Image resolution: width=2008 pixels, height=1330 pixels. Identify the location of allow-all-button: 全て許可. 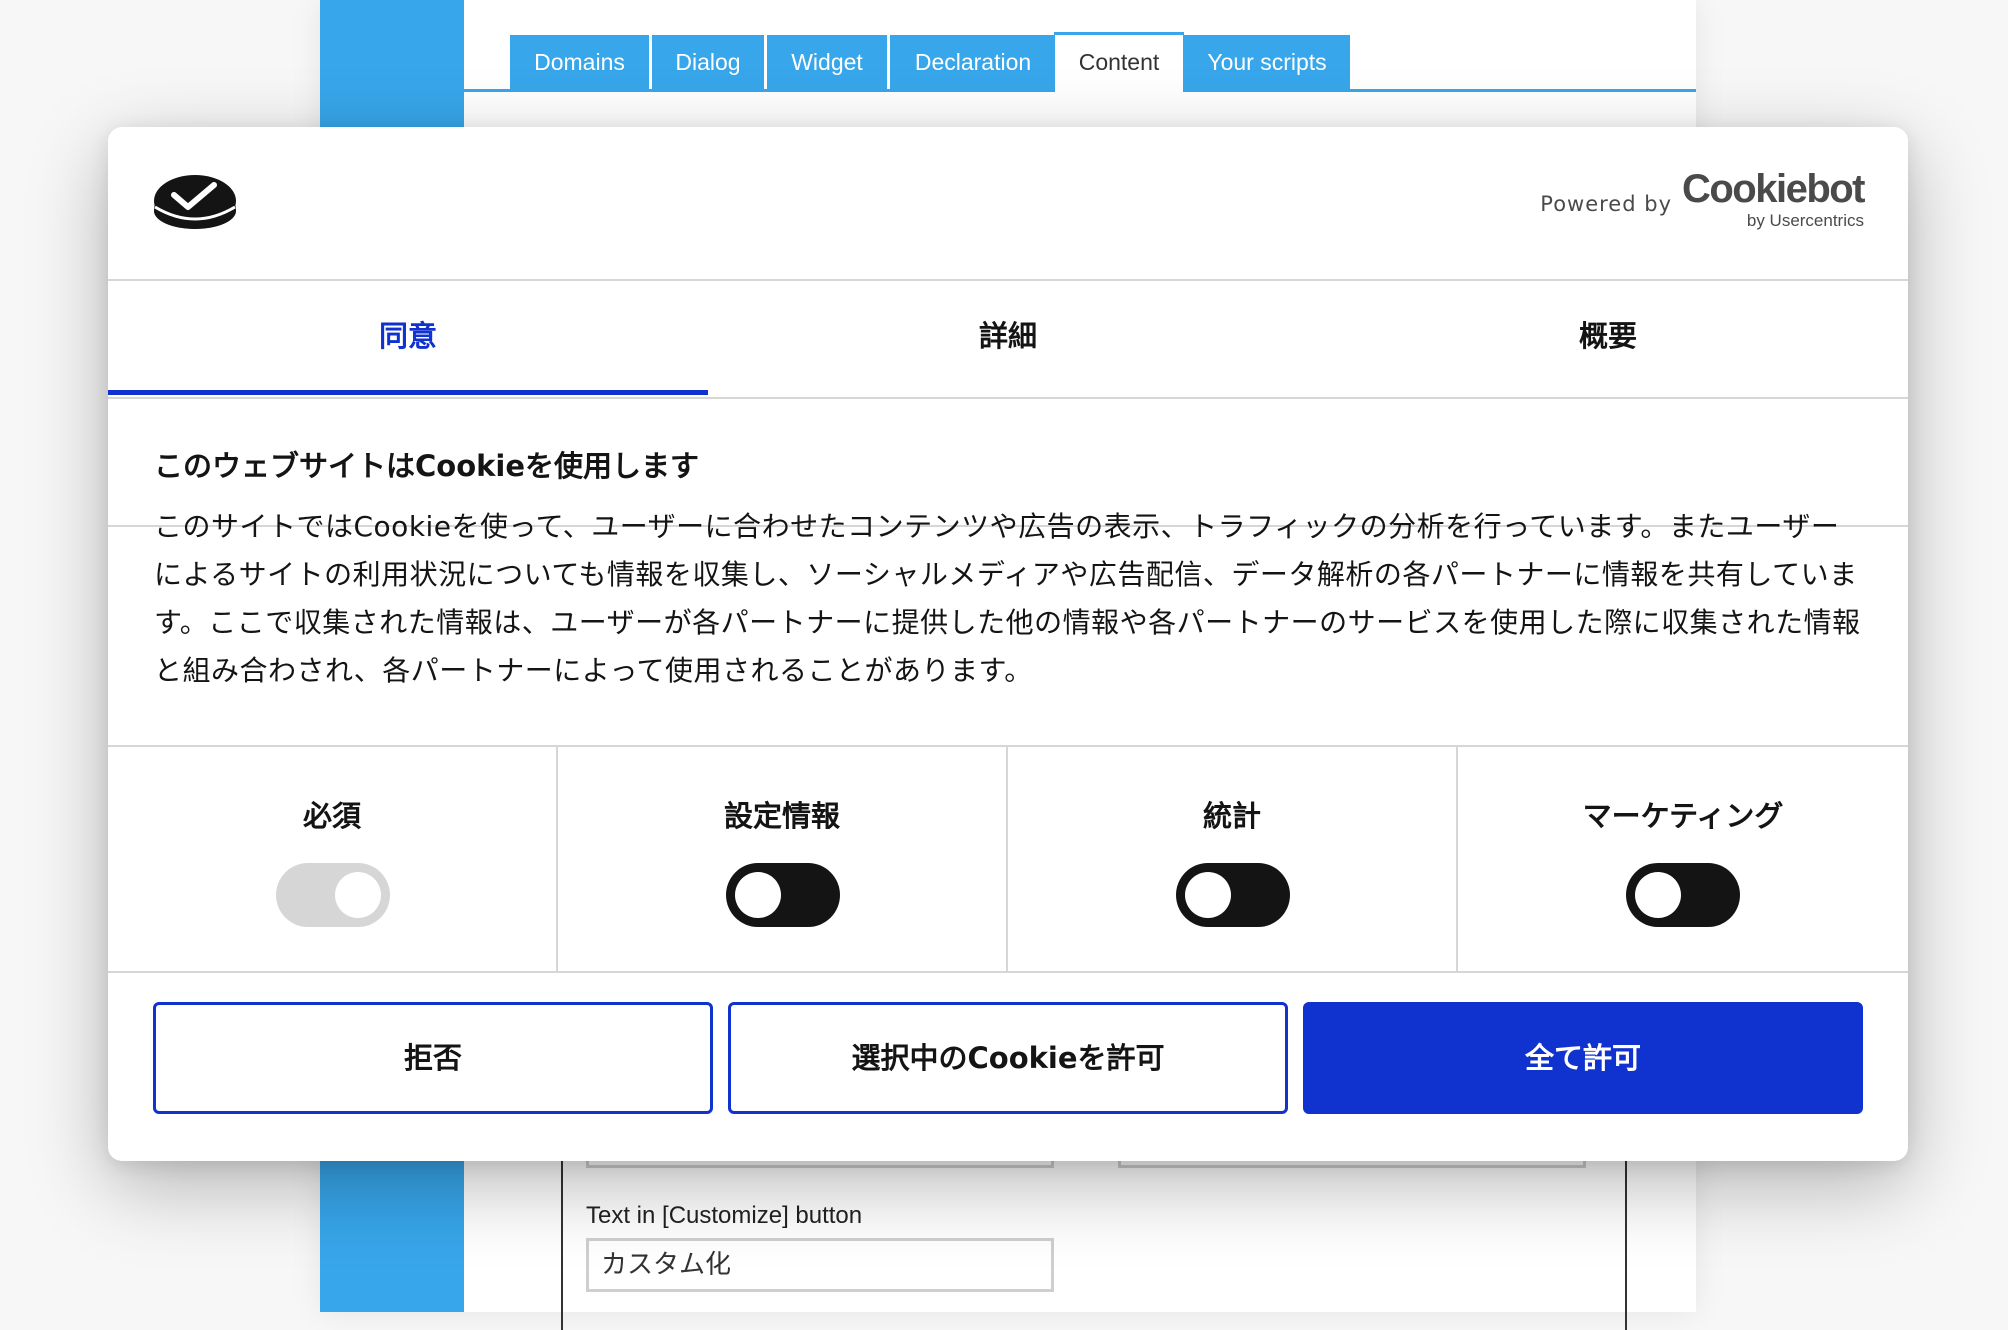
(1583, 1058).